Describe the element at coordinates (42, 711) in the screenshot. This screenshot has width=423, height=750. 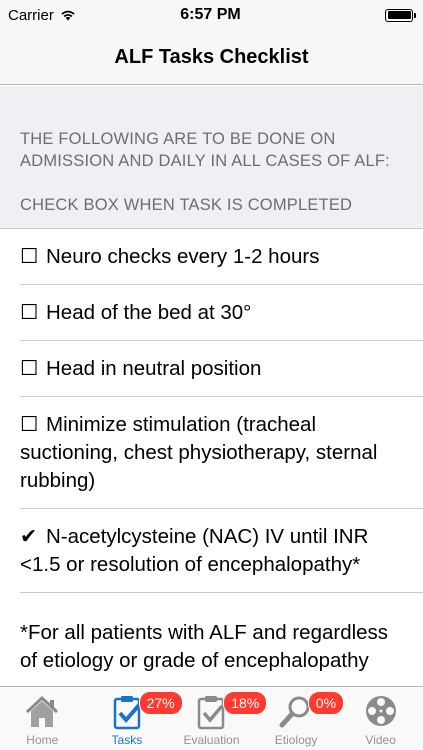
I see `home-icon` at that location.